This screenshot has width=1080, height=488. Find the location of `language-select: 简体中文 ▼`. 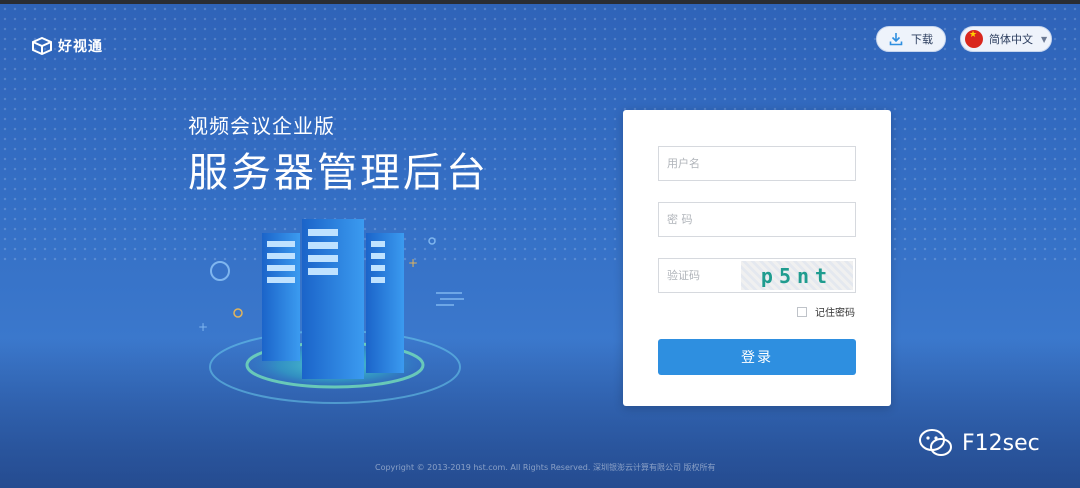

language-select: 简体中文 ▼ is located at coordinates (1006, 39).